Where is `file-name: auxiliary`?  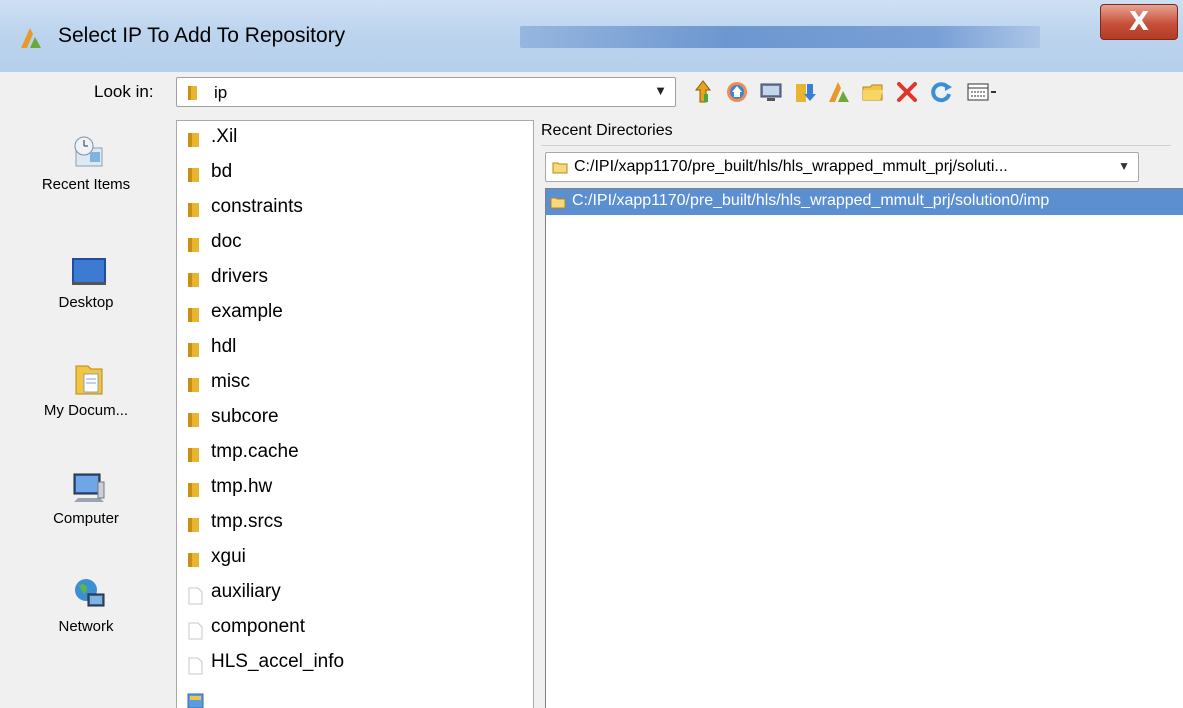 file-name: auxiliary is located at coordinates (246, 591).